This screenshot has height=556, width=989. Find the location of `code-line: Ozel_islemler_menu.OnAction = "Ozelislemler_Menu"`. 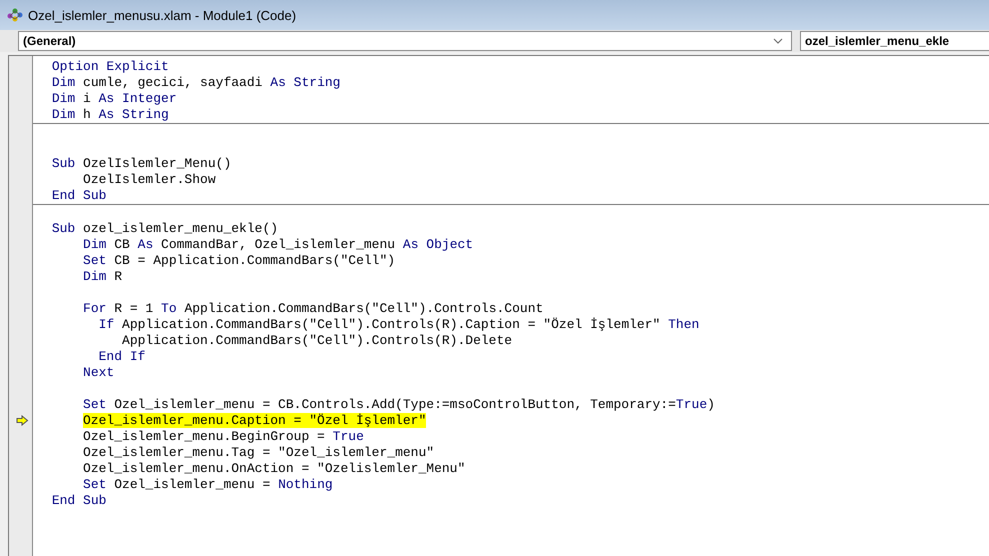

code-line: Ozel_islemler_menu.OnAction = "Ozelislemler_Menu" is located at coordinates (274, 468).